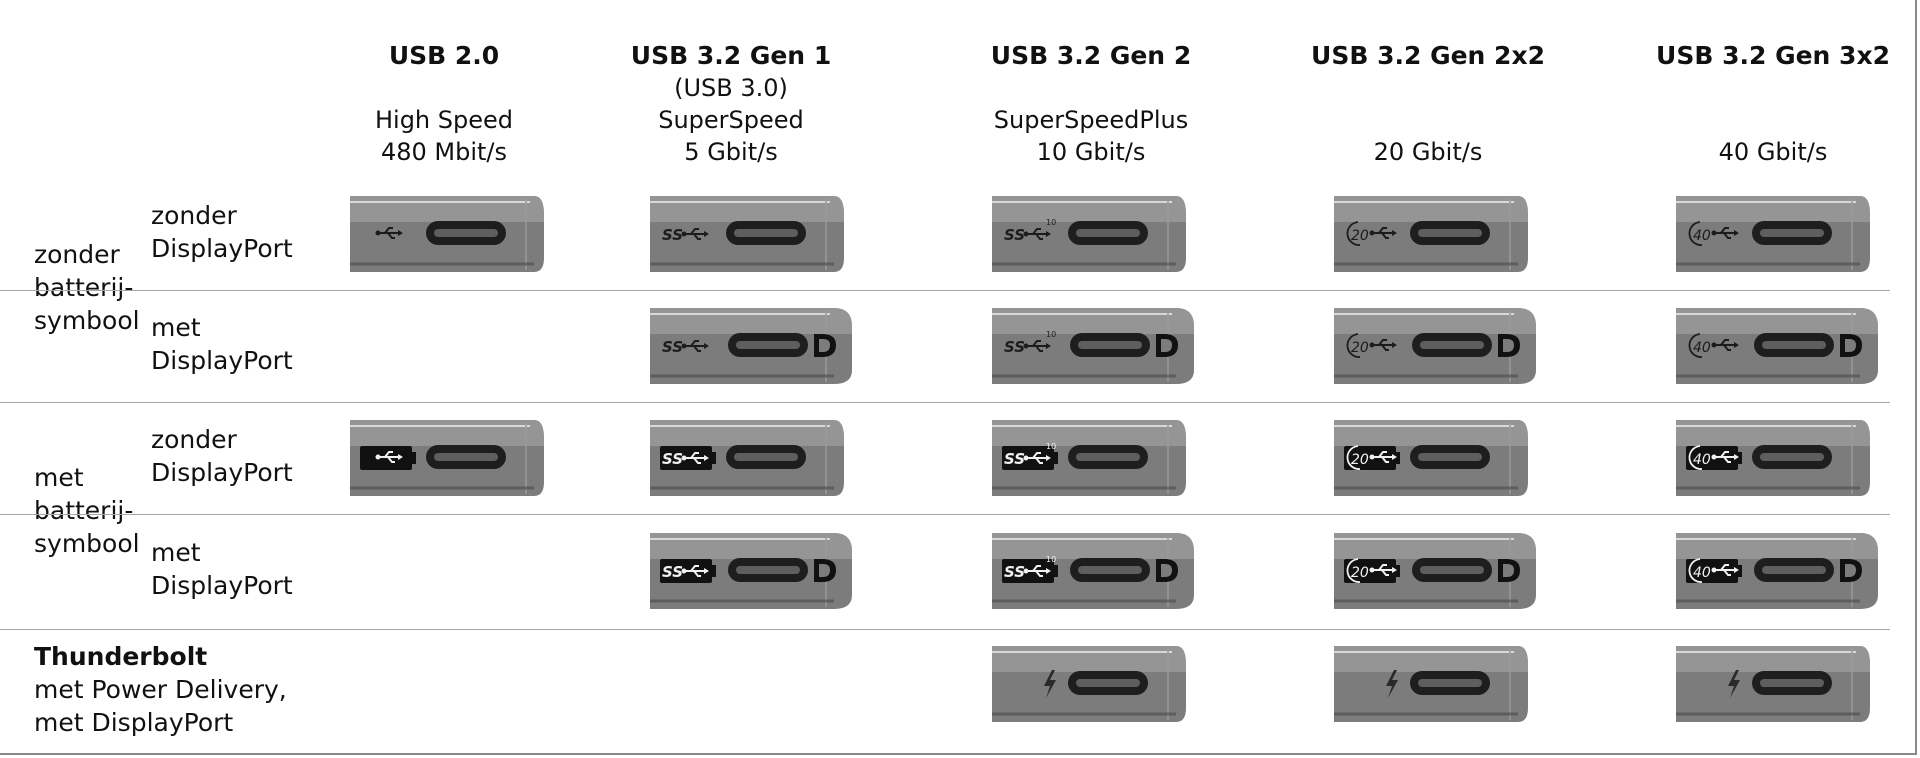 The image size is (1920, 758). What do you see at coordinates (731, 152) in the screenshot?
I see `column-speed: 5 Gbit/s` at bounding box center [731, 152].